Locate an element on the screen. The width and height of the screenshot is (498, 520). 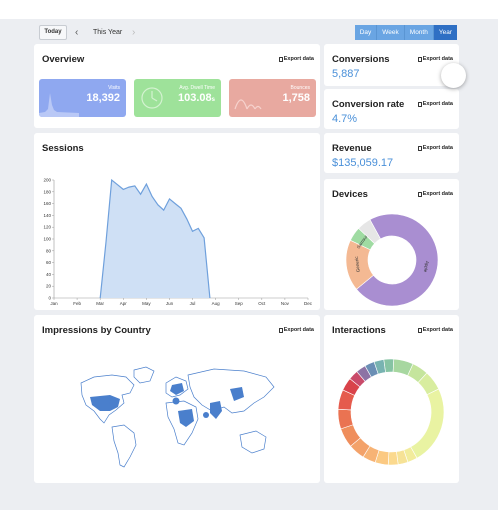
y-tick-label: 0 is located at coordinates (49, 298).